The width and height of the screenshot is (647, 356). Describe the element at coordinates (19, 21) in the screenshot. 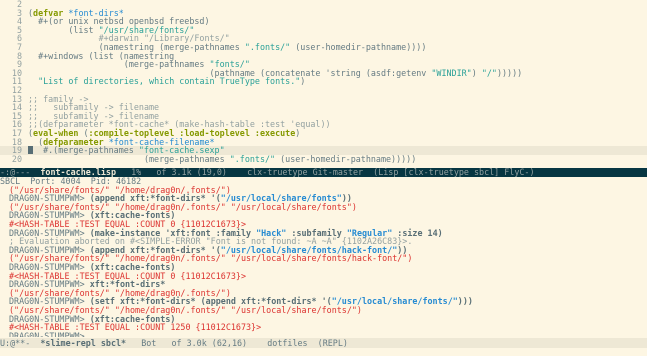

I see `line-number: 4` at that location.